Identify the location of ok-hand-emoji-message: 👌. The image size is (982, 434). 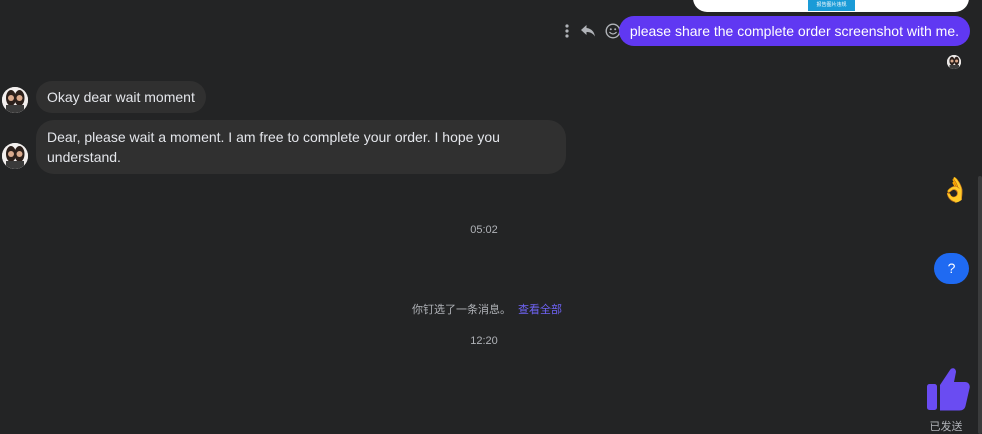
(955, 191).